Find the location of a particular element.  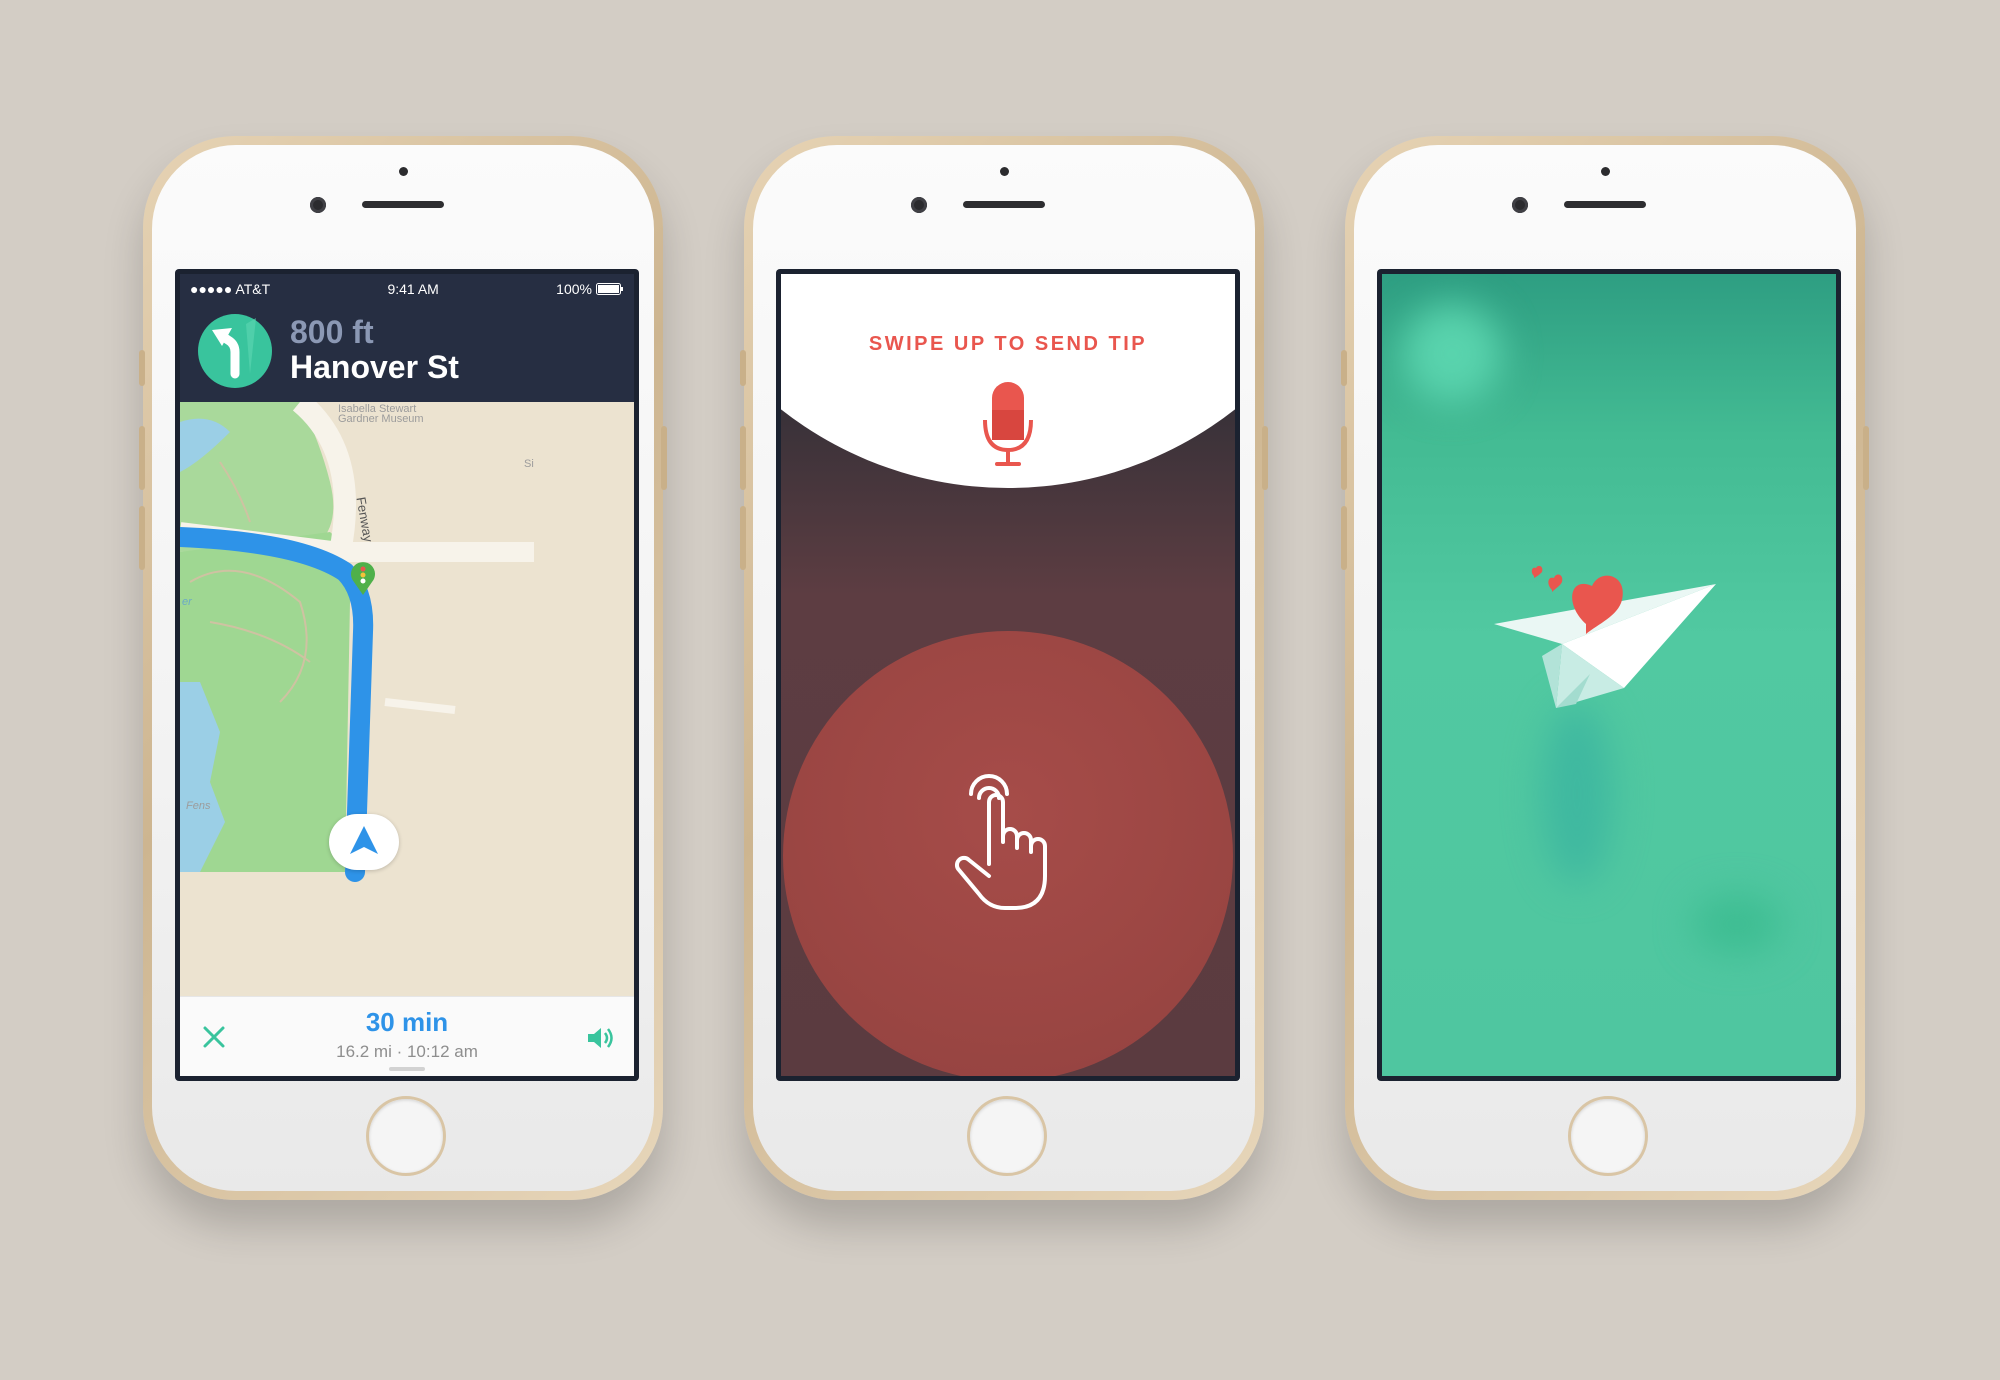

eta-duration: 30 min is located at coordinates (407, 1022).